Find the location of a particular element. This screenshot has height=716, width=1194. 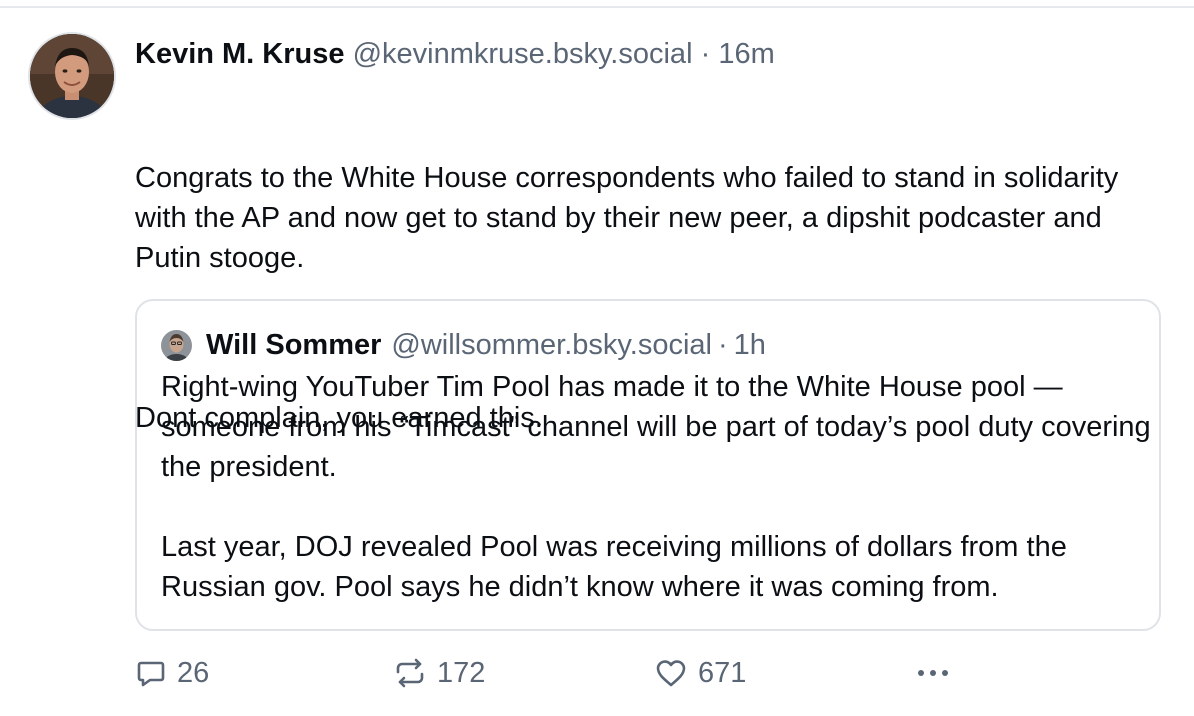

repost-button: 172 is located at coordinates (439, 673).